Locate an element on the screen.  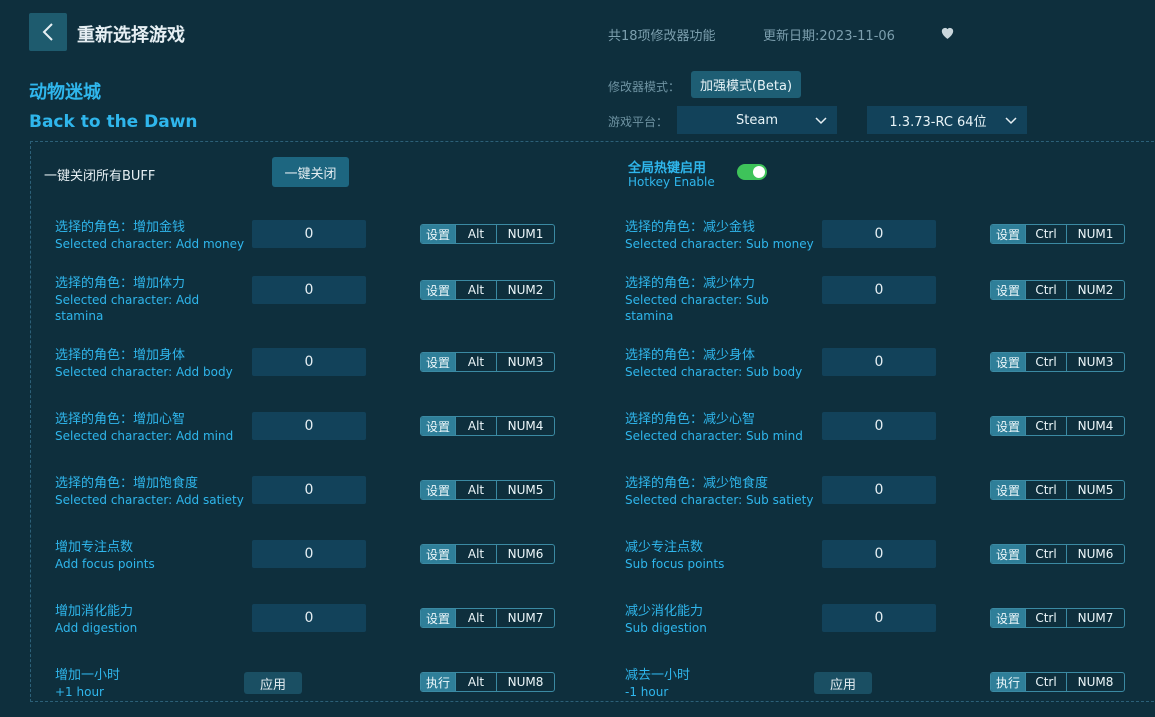
hotkey-key: NUM7 is located at coordinates (525, 618).